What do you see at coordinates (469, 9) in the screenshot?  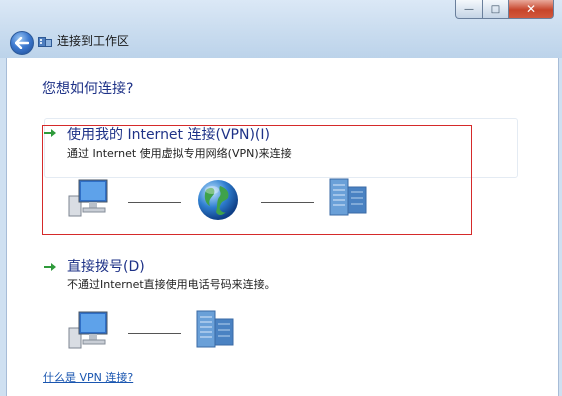 I see `minimize-button: —` at bounding box center [469, 9].